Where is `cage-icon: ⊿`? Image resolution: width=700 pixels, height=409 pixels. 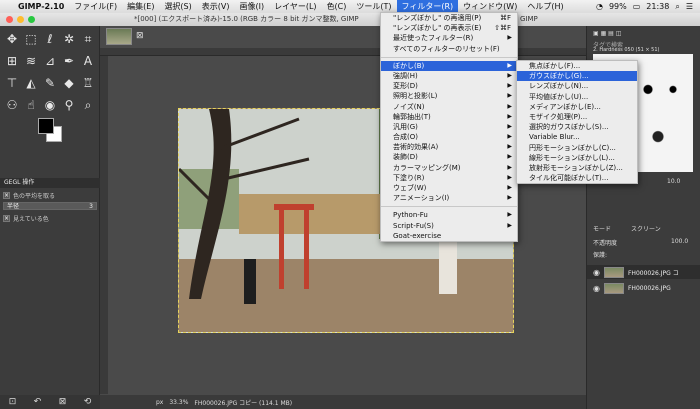
cage-icon: ⊿ is located at coordinates (50, 61).